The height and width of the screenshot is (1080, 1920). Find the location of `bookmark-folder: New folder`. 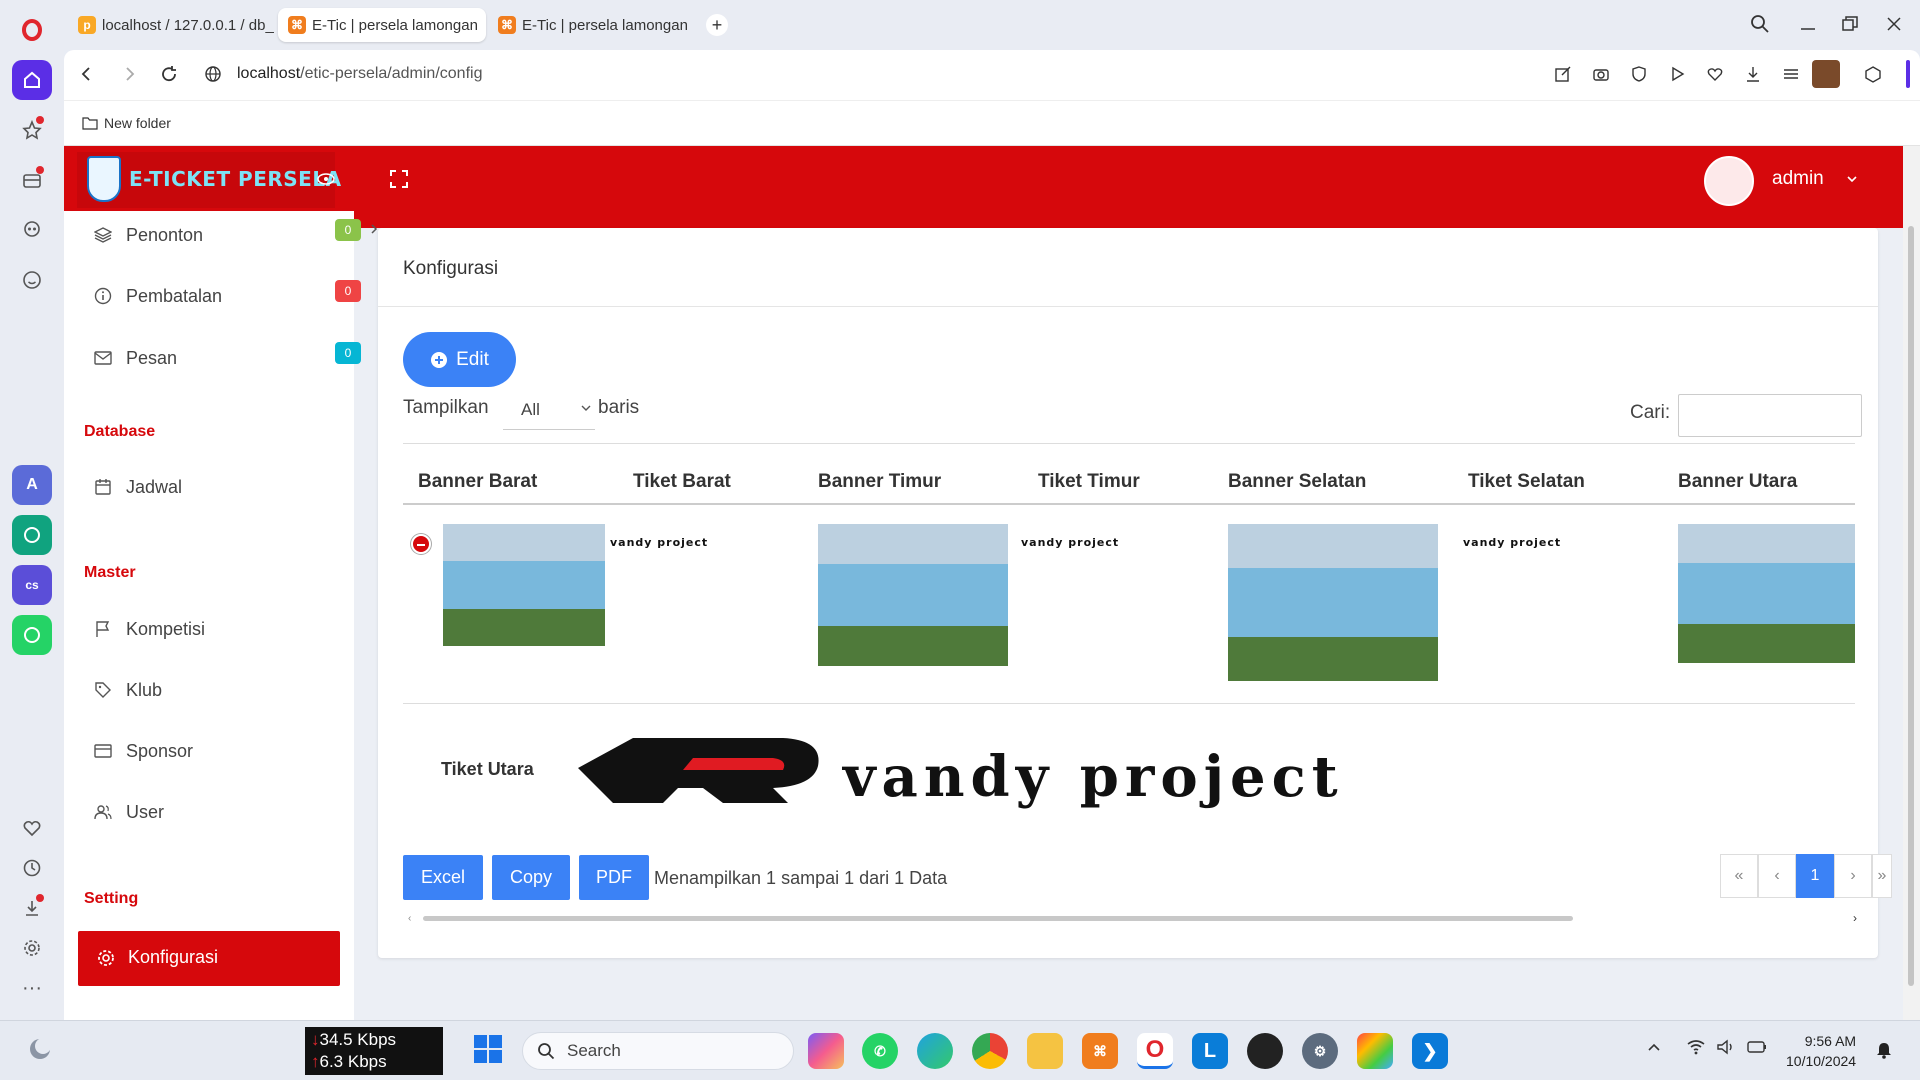

bookmark-folder: New folder is located at coordinates (126, 123).